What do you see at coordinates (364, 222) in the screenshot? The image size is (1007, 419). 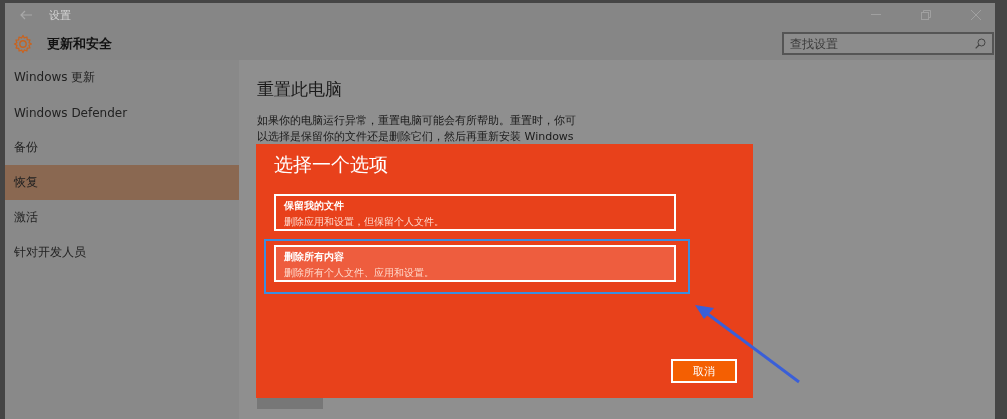 I see `option-description: 删除应用和设置，但保留个人文件。` at bounding box center [364, 222].